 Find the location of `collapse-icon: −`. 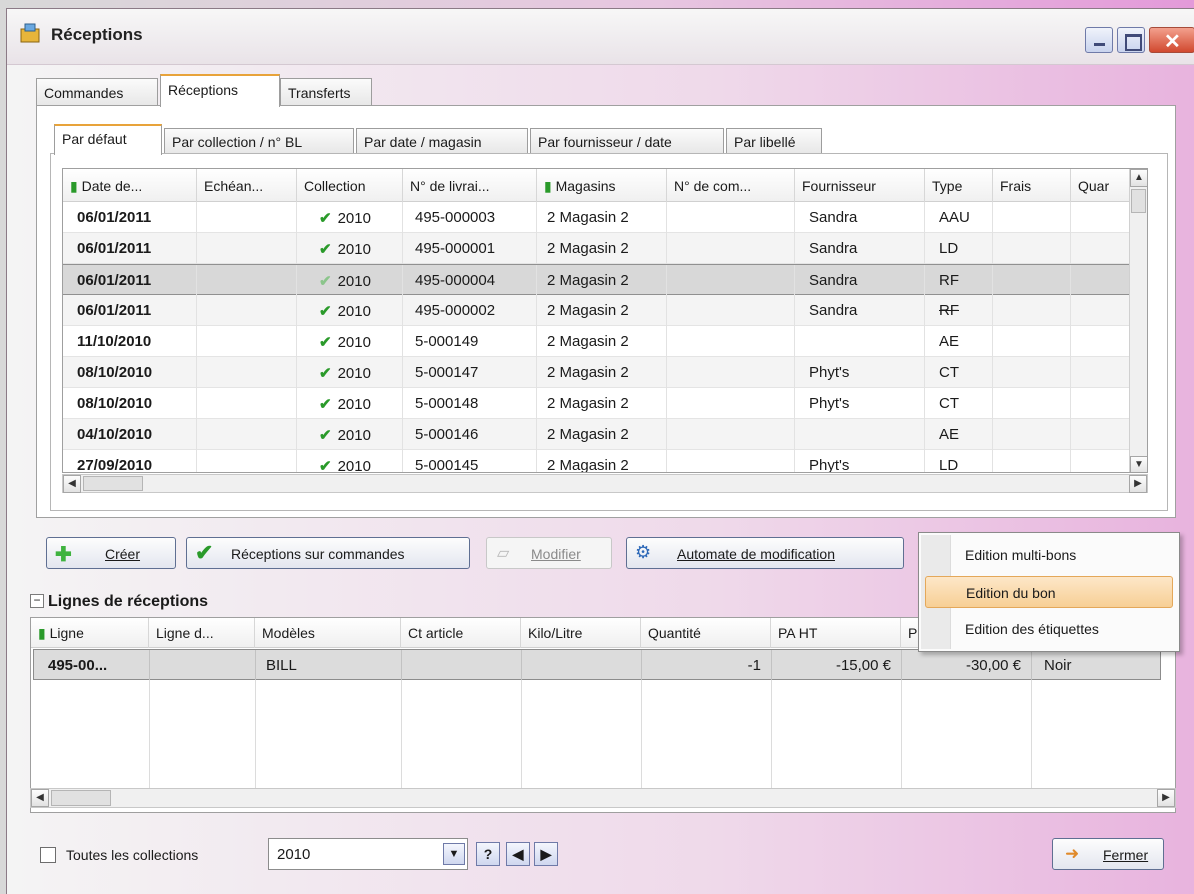

collapse-icon: − is located at coordinates (37, 601).